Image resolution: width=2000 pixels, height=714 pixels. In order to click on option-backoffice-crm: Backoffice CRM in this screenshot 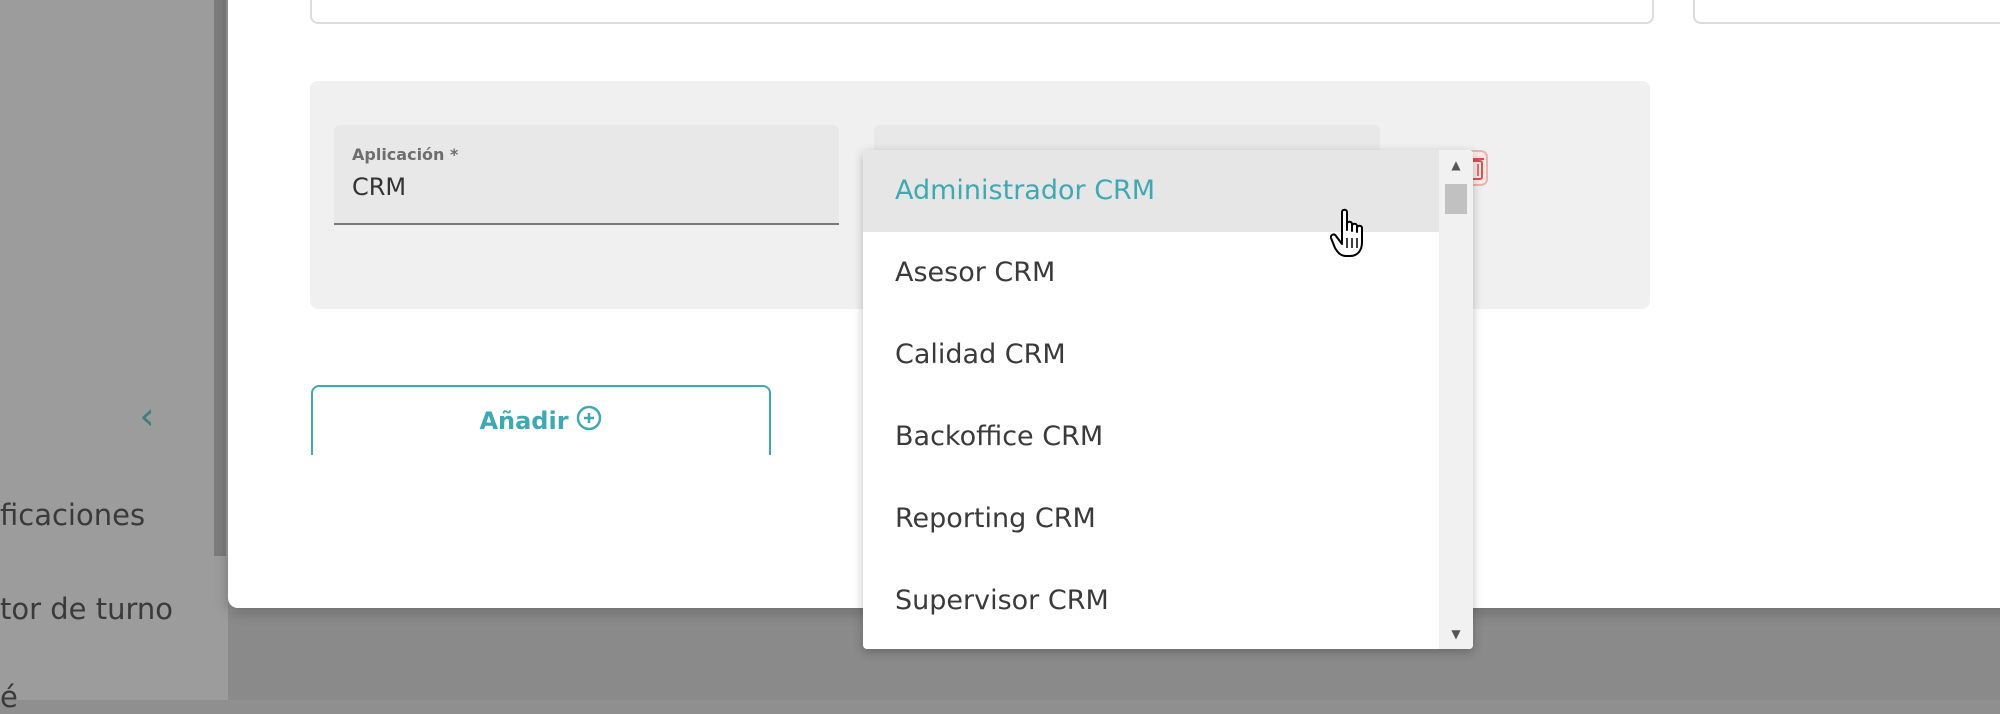, I will do `click(1151, 437)`.